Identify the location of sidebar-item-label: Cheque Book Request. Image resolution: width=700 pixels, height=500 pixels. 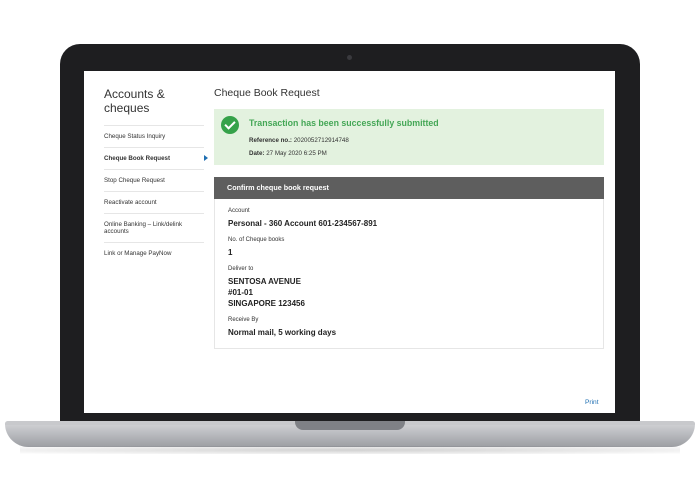
(137, 158).